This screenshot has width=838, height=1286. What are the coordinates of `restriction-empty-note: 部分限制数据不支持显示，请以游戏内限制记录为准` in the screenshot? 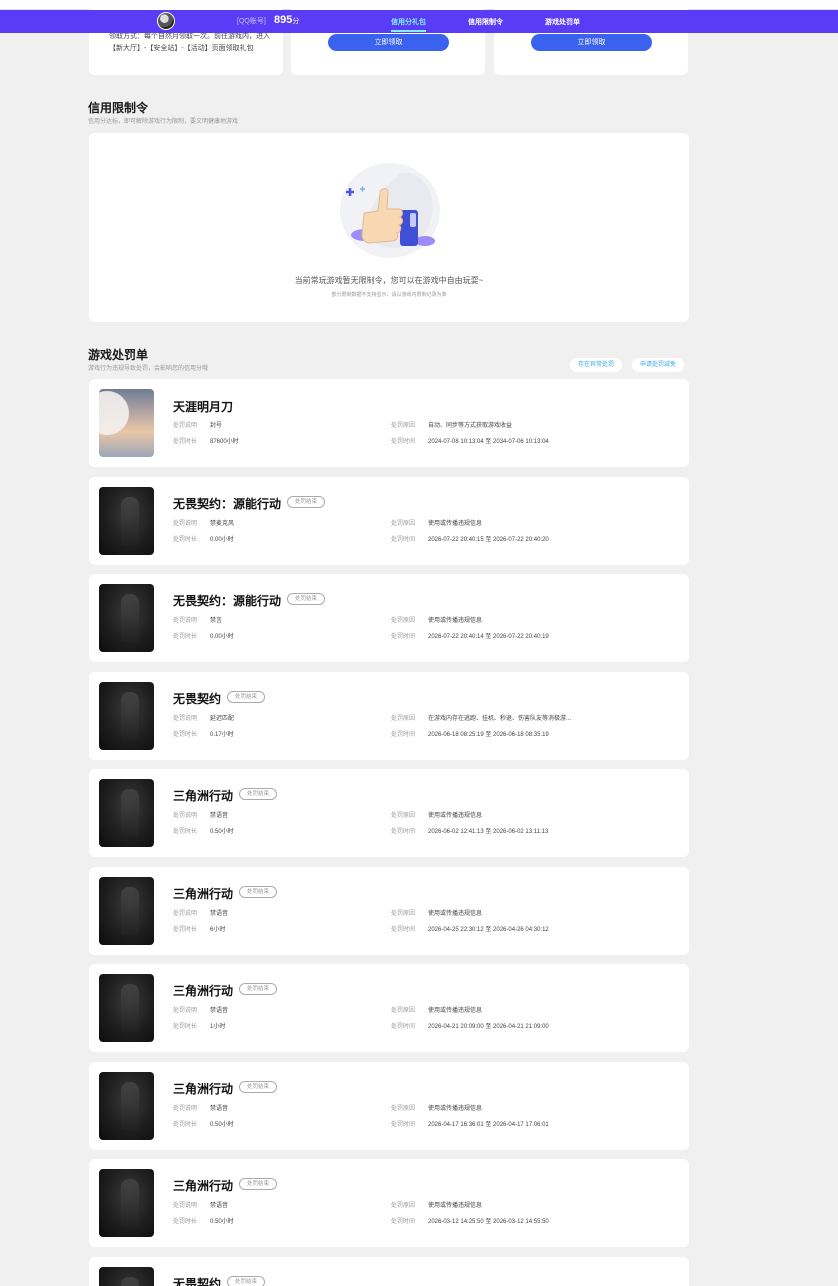 It's located at (389, 295).